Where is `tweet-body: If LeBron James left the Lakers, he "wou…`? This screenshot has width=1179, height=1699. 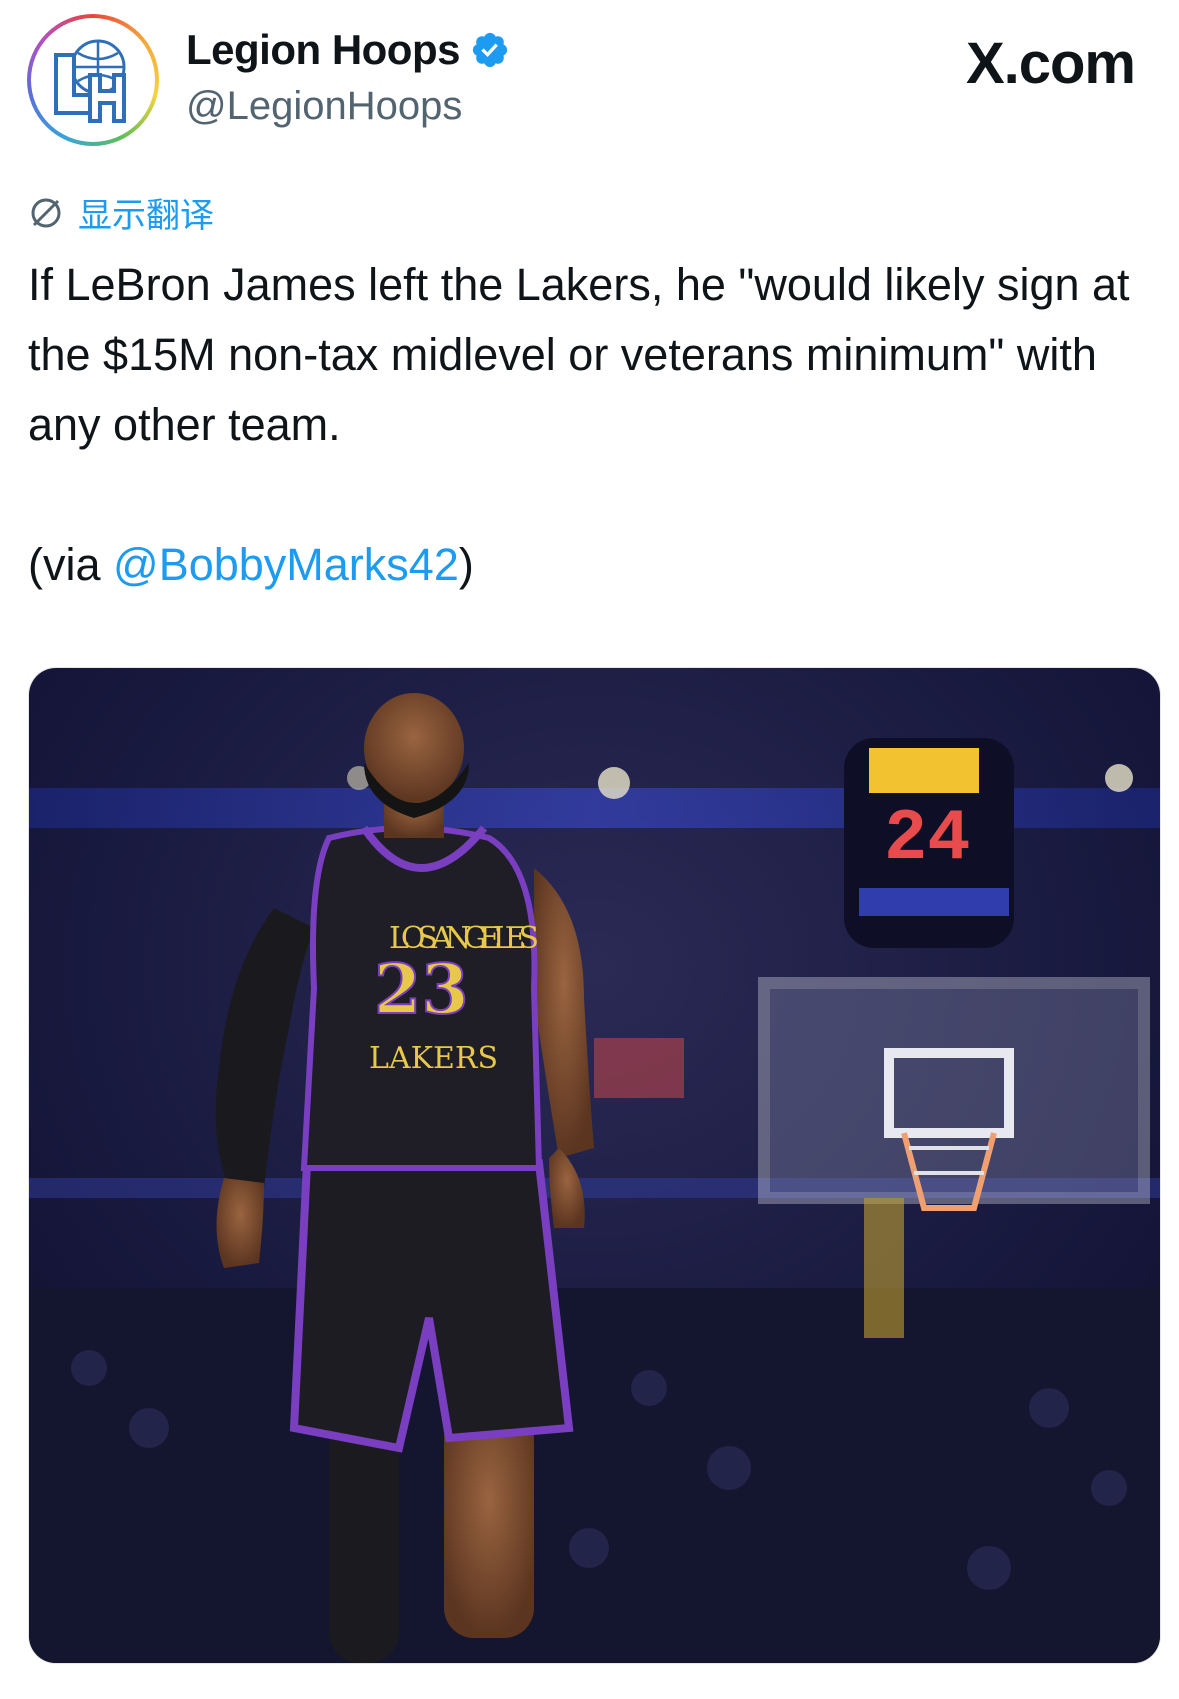
tweet-body: If LeBron James left the Lakers, he "wou… is located at coordinates (579, 354).